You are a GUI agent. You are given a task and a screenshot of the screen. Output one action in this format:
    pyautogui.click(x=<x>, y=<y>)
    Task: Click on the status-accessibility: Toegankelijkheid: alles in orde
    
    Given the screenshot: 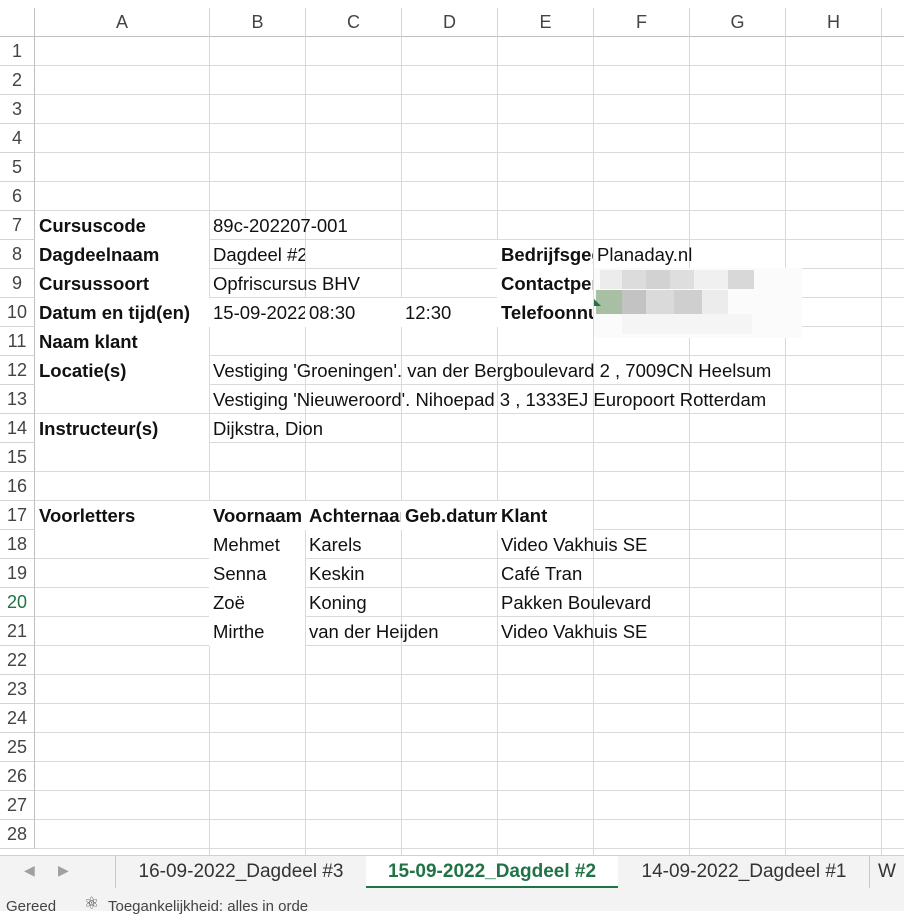 What is the action you would take?
    pyautogui.click(x=208, y=906)
    